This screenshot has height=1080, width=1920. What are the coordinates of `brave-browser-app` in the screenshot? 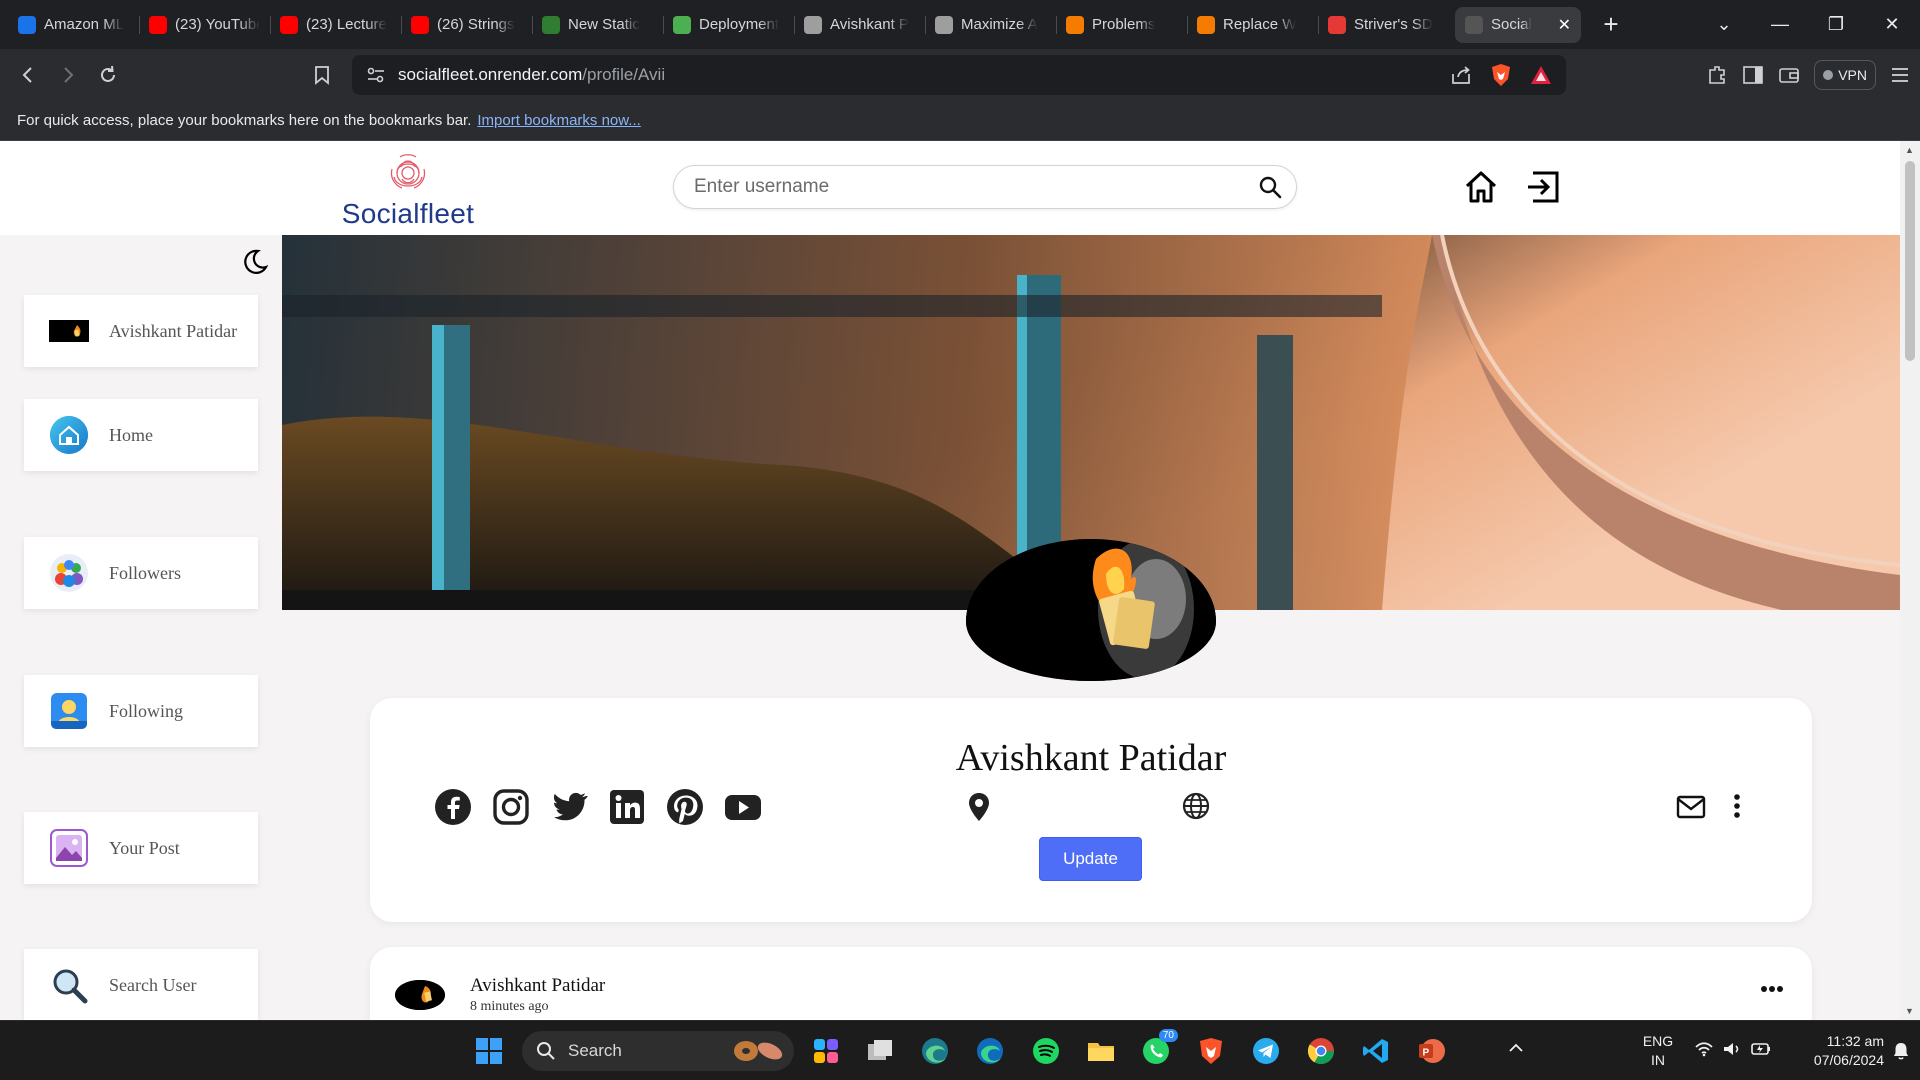 It's located at (1211, 1051).